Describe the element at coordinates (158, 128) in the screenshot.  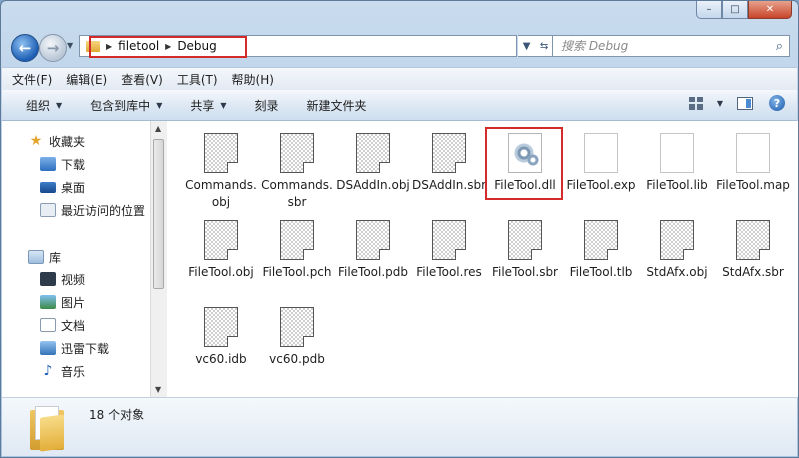
I see `scroll-up-icon: ▲` at that location.